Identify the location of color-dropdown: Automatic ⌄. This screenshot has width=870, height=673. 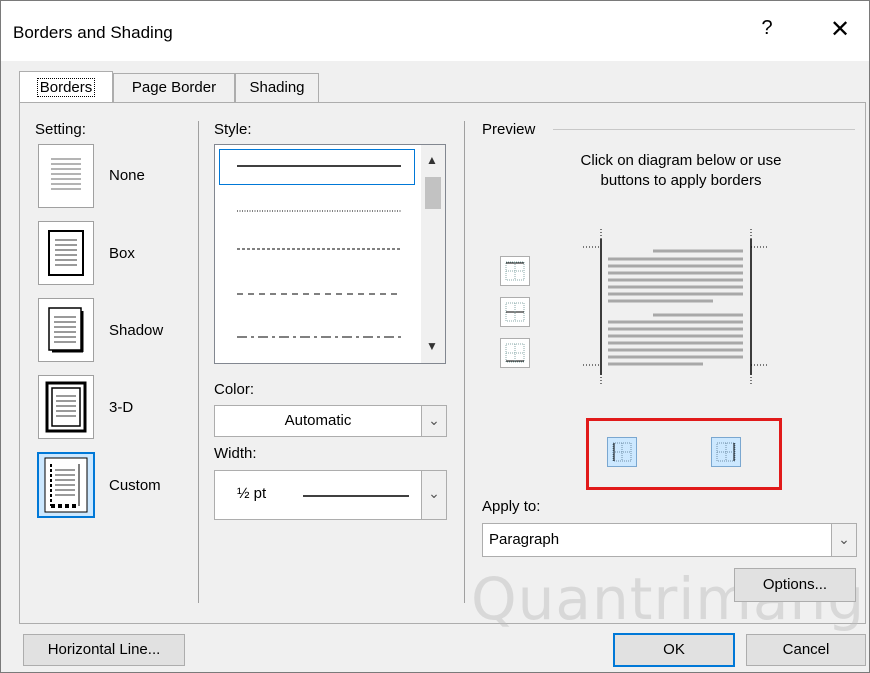
(330, 421).